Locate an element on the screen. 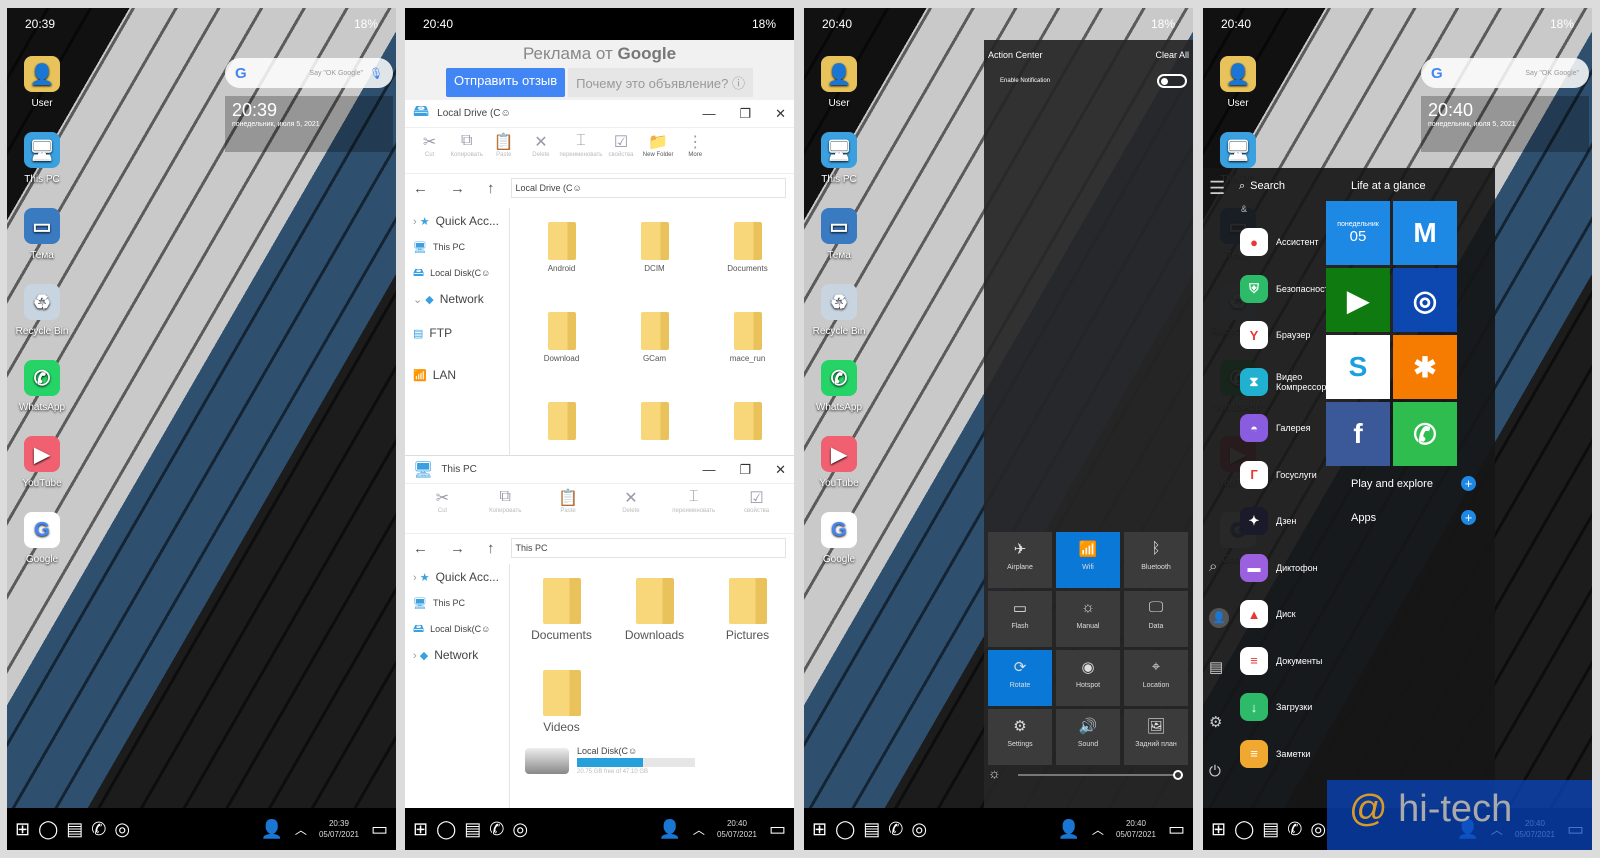 This screenshot has width=1600, height=858. app-list-item: ◓ Галерея is located at coordinates (1275, 428).